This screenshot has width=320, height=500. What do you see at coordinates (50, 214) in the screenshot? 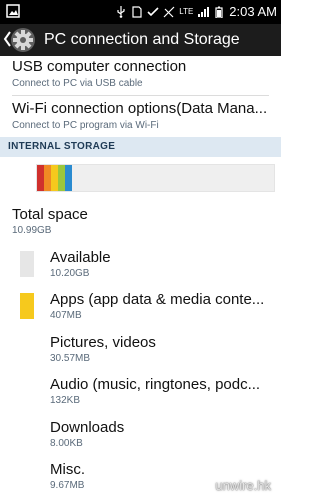
I see `total-space-label: Total space` at bounding box center [50, 214].